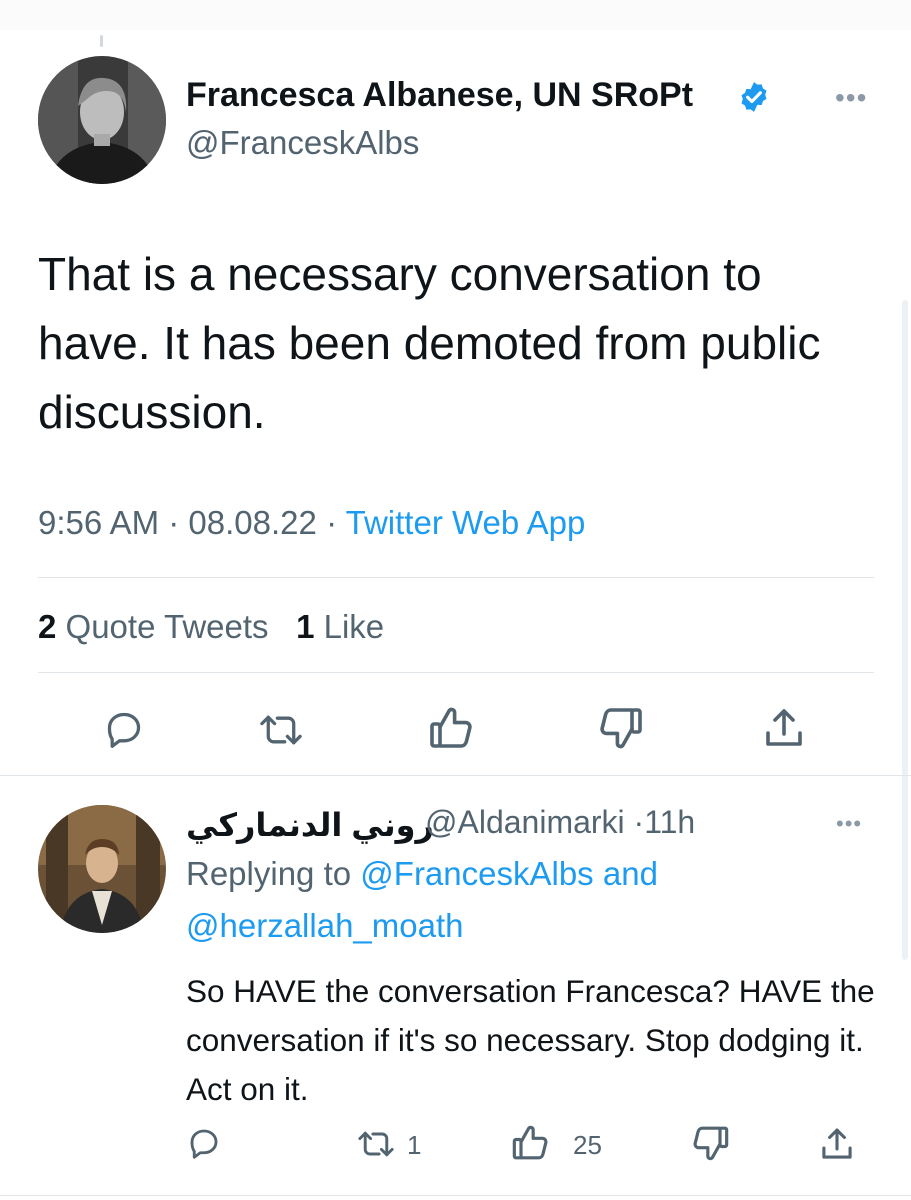 The width and height of the screenshot is (911, 1200). Describe the element at coordinates (101, 41) in the screenshot. I see `thread-connector` at that location.